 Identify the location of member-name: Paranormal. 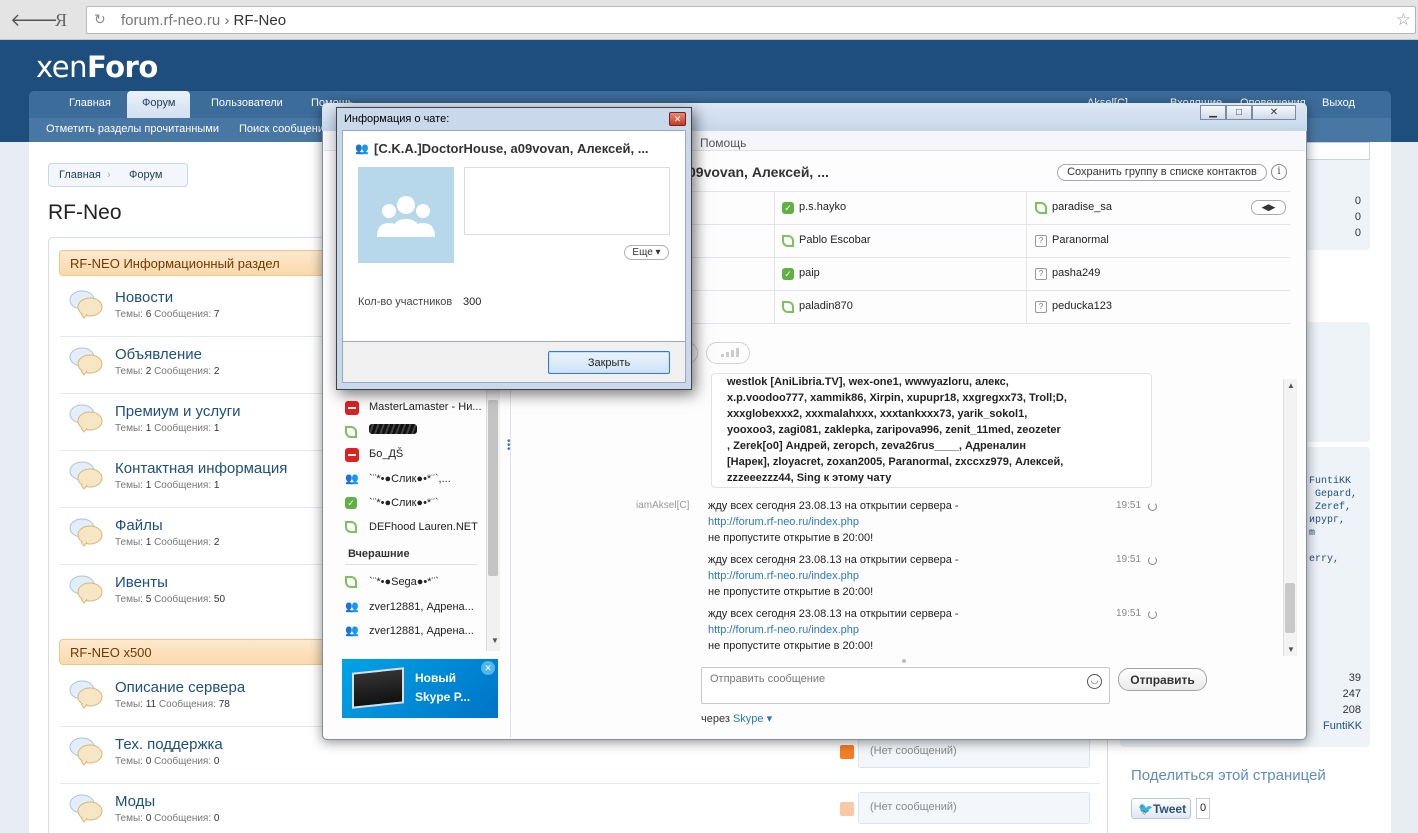
(1080, 240).